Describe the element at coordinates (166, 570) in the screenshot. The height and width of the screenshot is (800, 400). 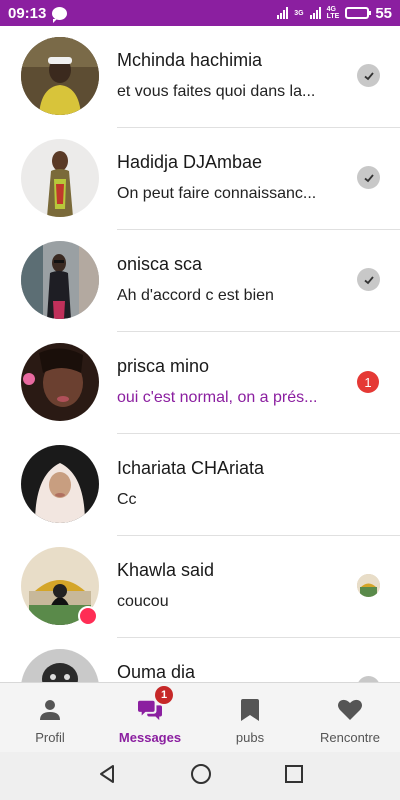
I see `contact-name: Khawla said` at that location.